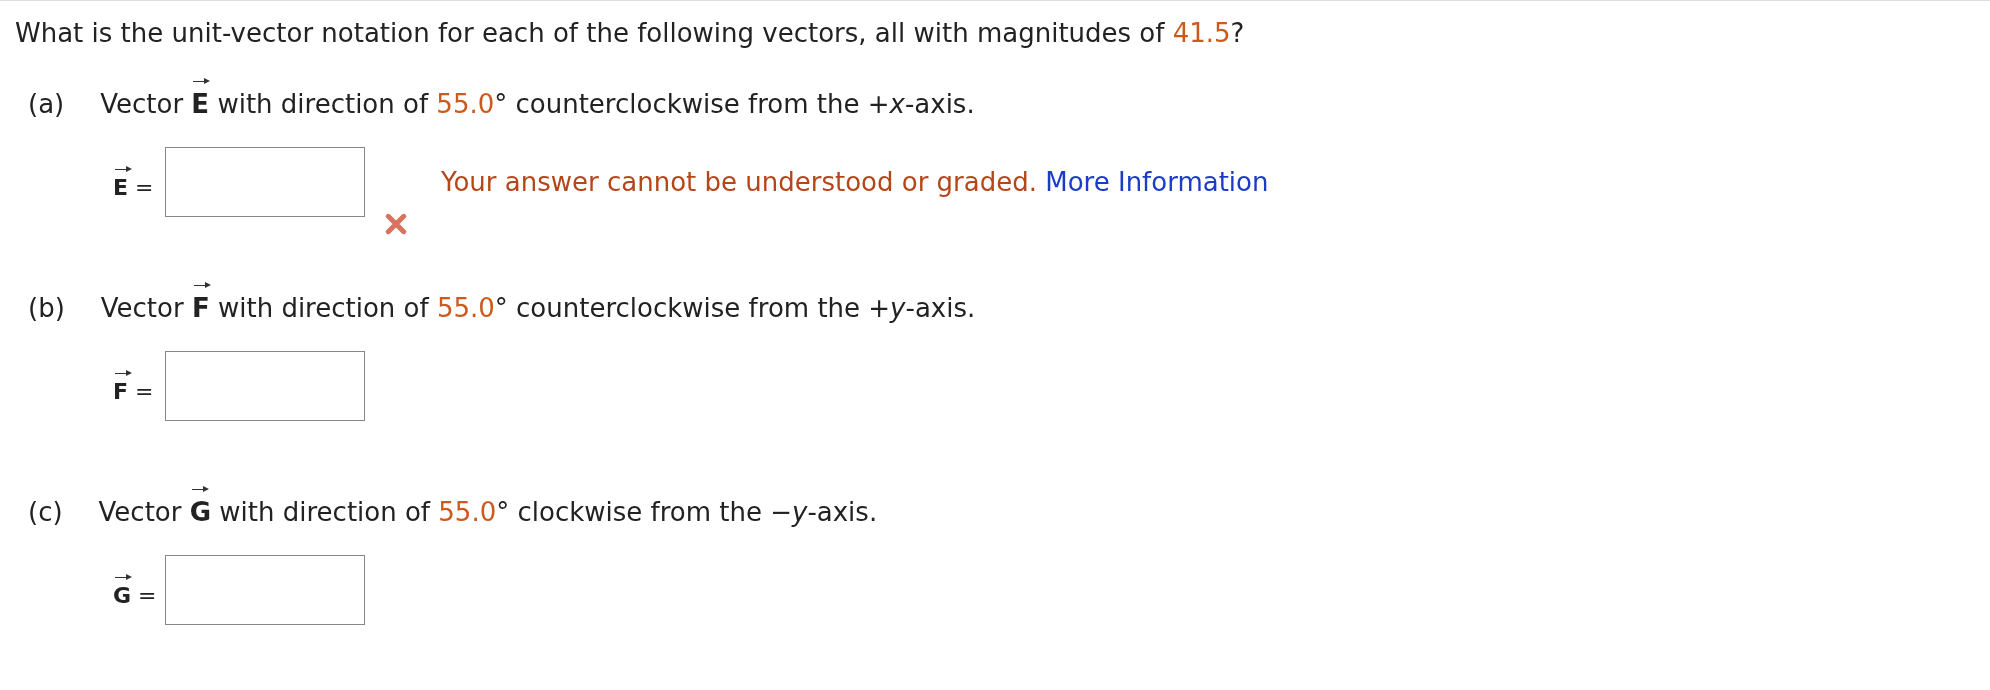 The height and width of the screenshot is (690, 1990). Describe the element at coordinates (1157, 182) in the screenshot. I see `more-information-link: More Information` at that location.